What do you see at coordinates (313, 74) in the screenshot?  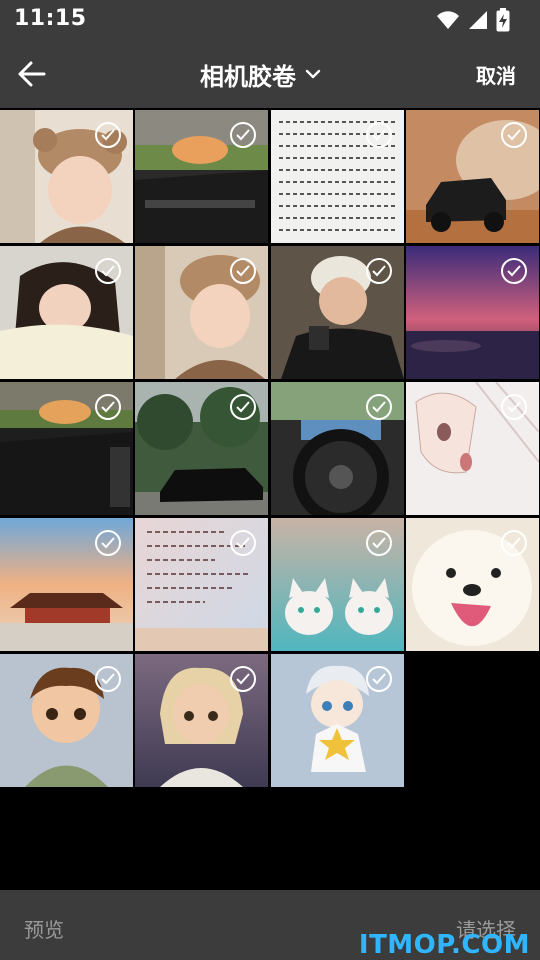 I see `chevron-down-icon` at bounding box center [313, 74].